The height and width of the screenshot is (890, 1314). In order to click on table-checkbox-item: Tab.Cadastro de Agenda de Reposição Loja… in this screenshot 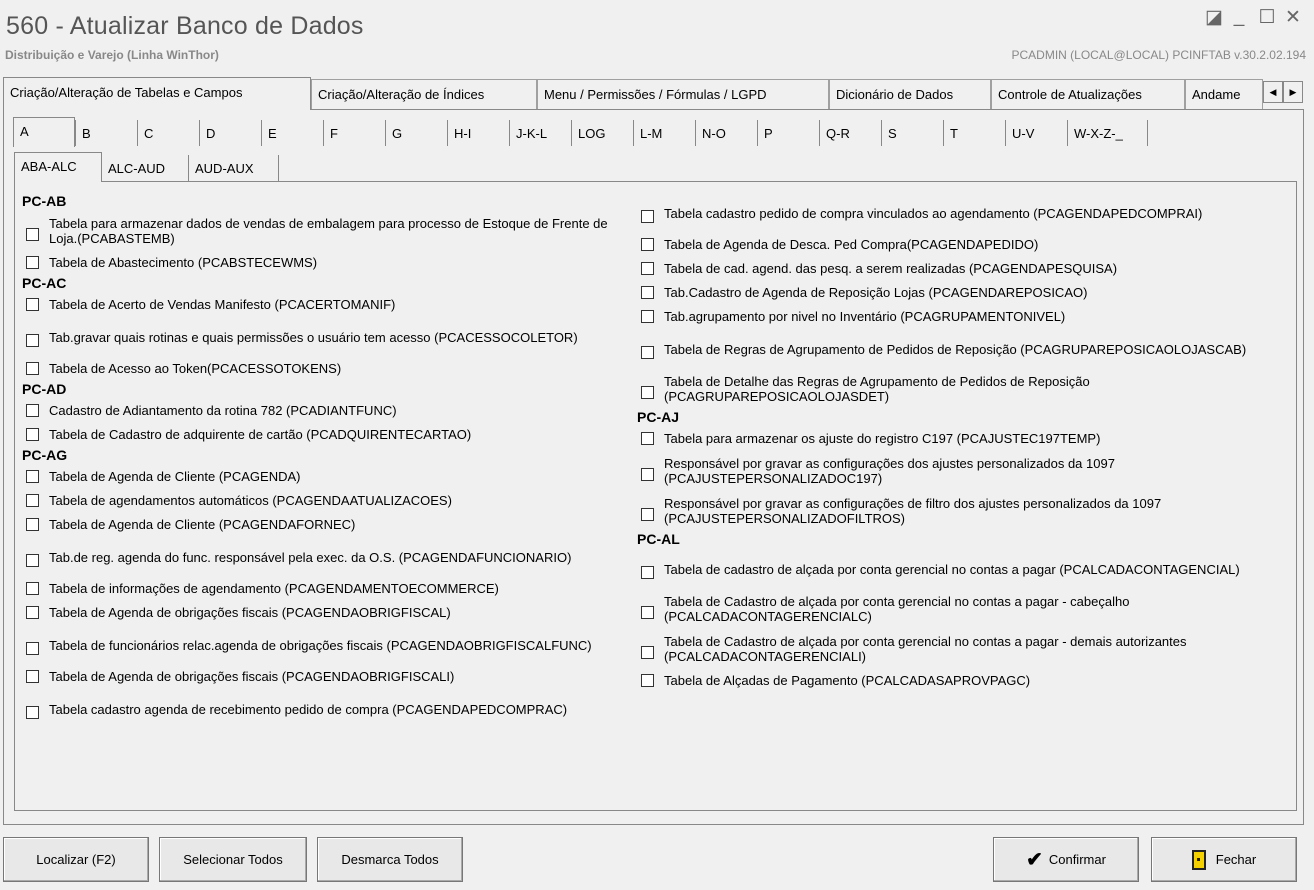, I will do `click(962, 292)`.